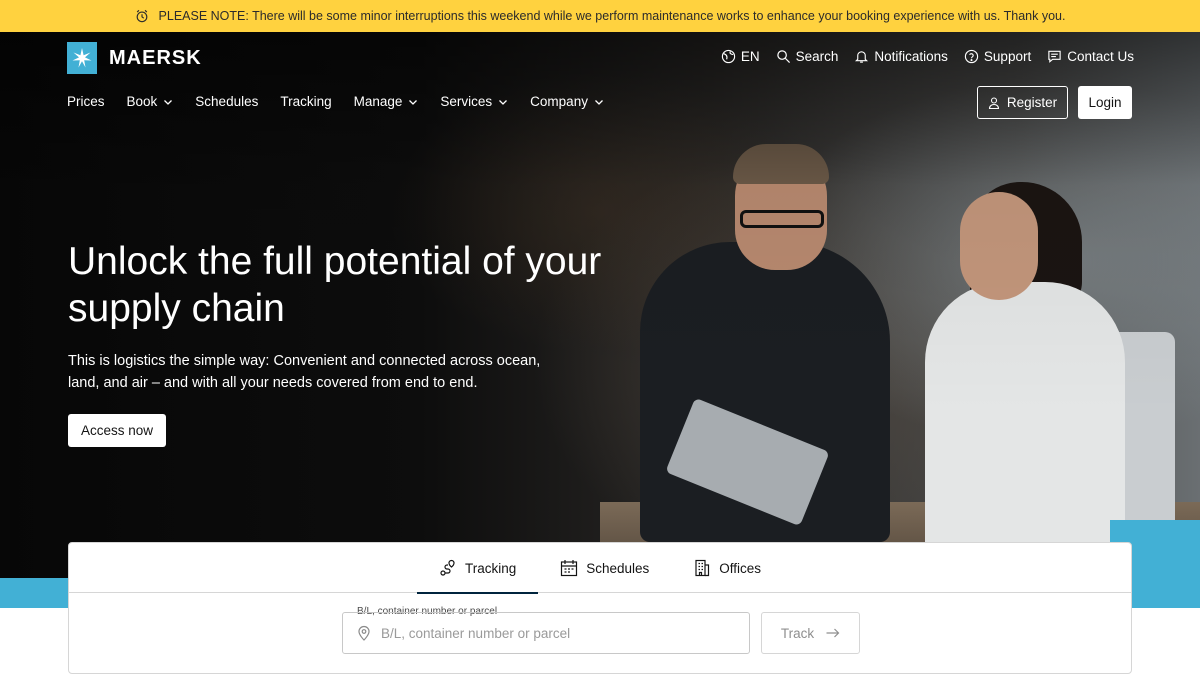  I want to click on star-icon, so click(82, 58).